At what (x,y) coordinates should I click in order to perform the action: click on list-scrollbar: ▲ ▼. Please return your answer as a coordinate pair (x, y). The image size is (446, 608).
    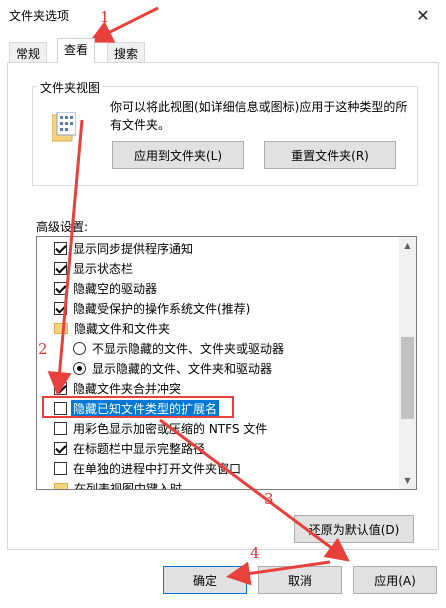
    Looking at the image, I should click on (407, 363).